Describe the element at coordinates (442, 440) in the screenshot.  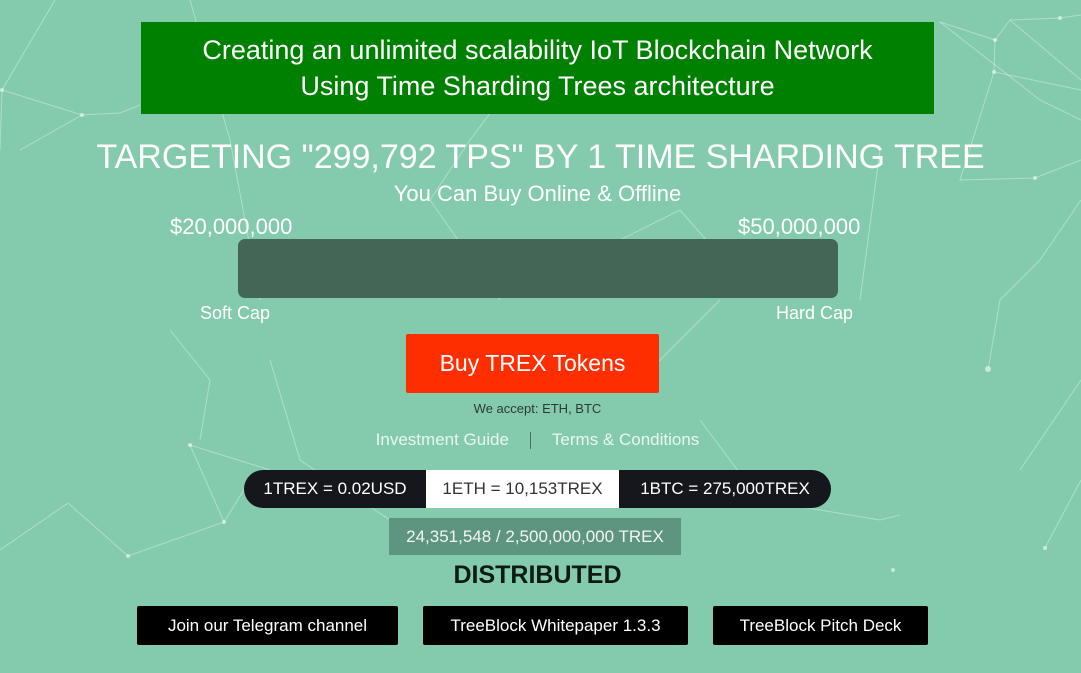
I see `investment-guide-link: Investment Guide` at that location.